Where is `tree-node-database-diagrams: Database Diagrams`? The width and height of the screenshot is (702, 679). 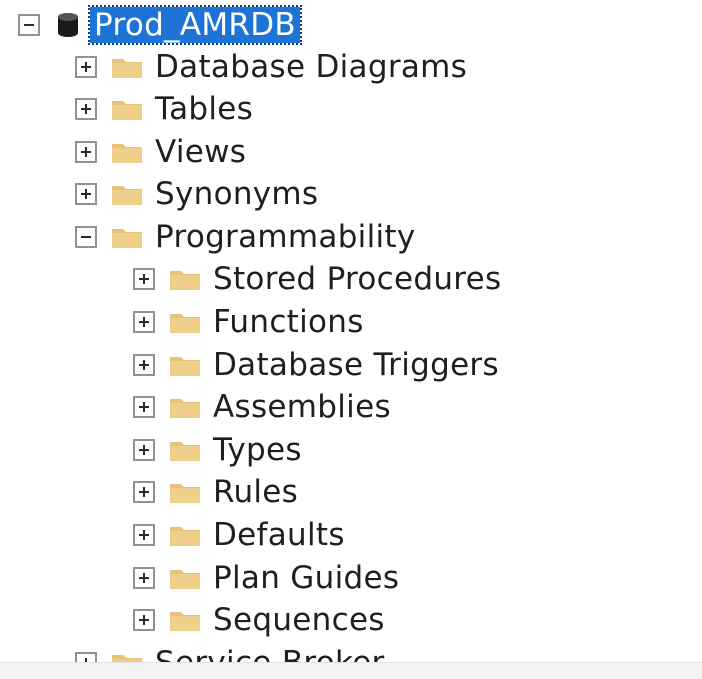
tree-node-database-diagrams: Database Diagrams is located at coordinates (271, 67).